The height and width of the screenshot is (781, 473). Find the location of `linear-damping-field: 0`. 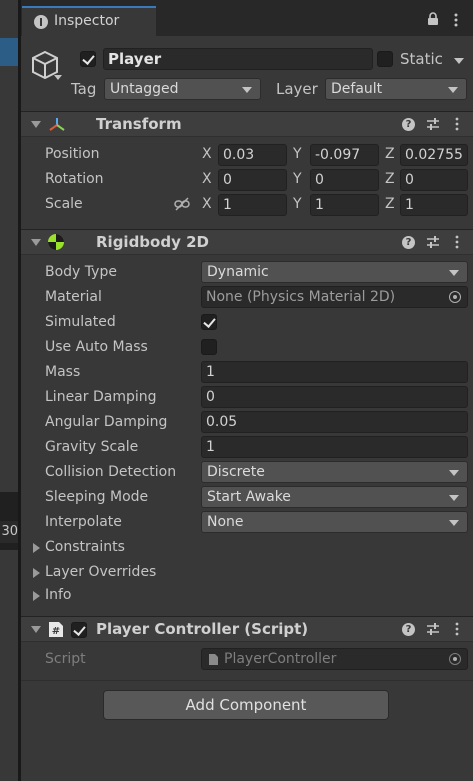

linear-damping-field: 0 is located at coordinates (334, 397).